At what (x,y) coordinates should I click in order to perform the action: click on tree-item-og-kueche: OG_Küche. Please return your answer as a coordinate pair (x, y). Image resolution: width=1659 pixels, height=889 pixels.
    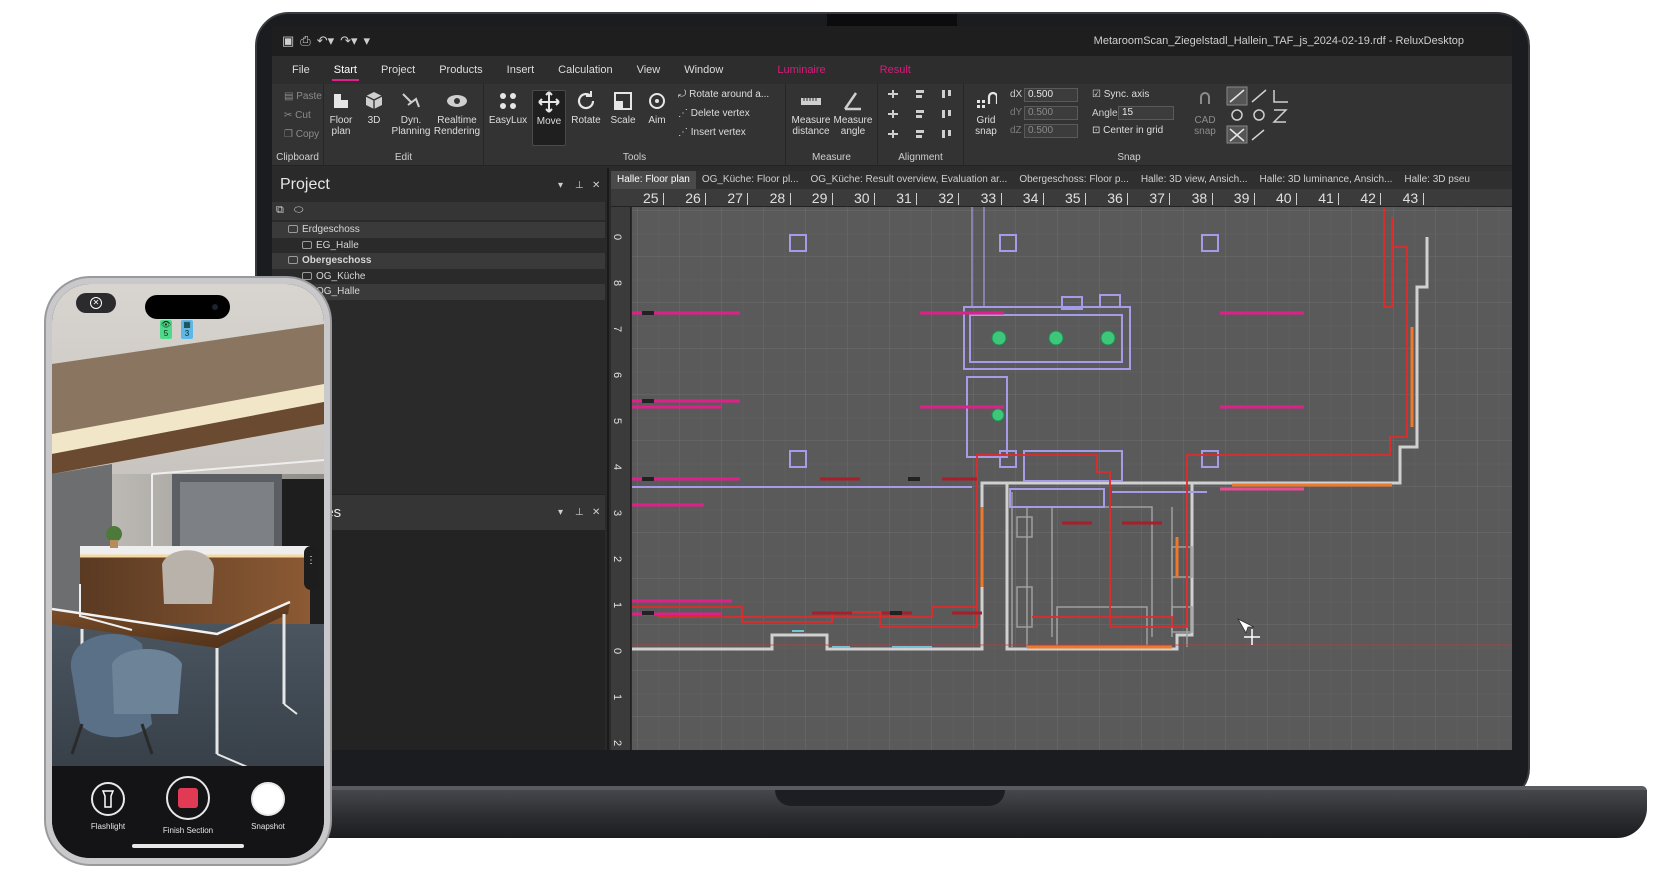
    Looking at the image, I should click on (438, 277).